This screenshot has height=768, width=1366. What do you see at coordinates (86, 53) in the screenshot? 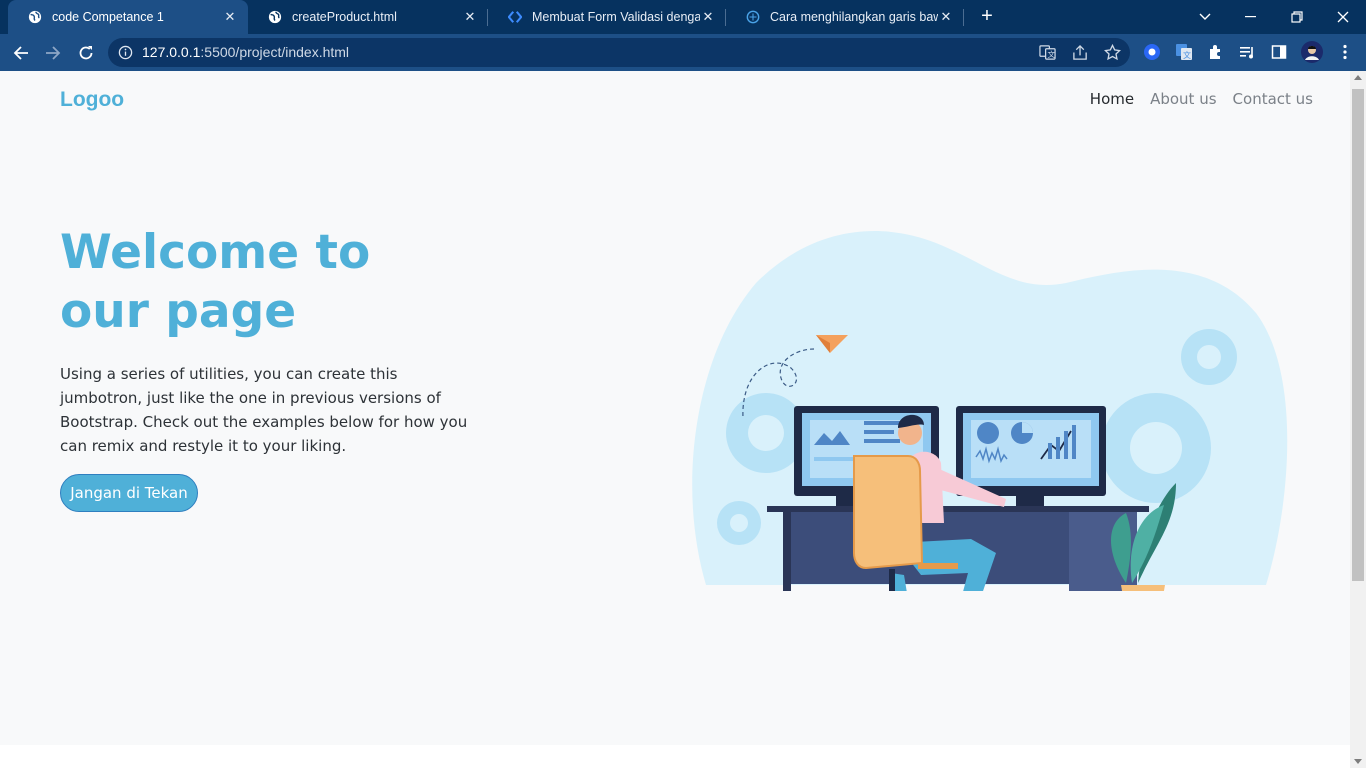
I see `reload-icon` at bounding box center [86, 53].